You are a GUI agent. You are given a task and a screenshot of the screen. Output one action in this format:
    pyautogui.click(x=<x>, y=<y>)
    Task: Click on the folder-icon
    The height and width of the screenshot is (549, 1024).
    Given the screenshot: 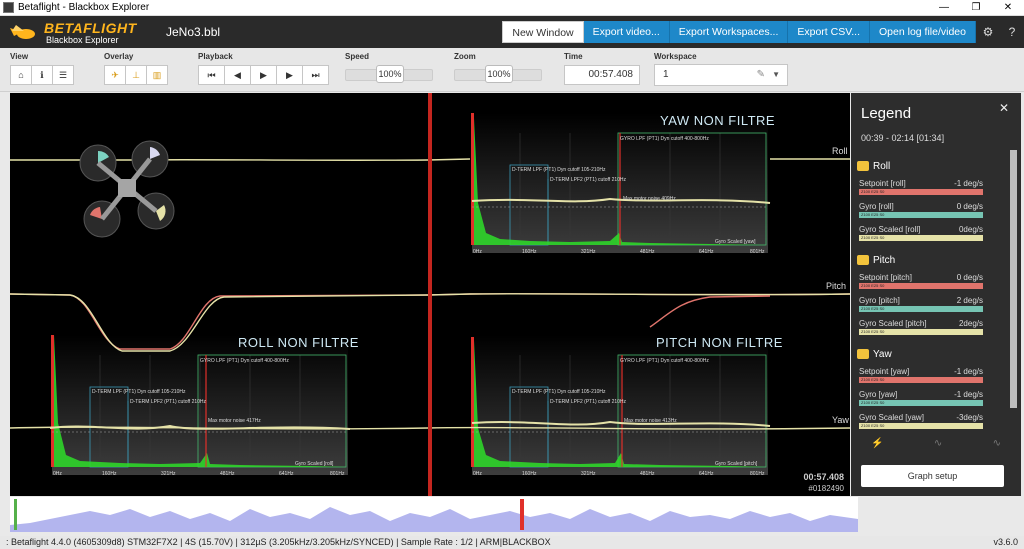 What is the action you would take?
    pyautogui.click(x=863, y=166)
    